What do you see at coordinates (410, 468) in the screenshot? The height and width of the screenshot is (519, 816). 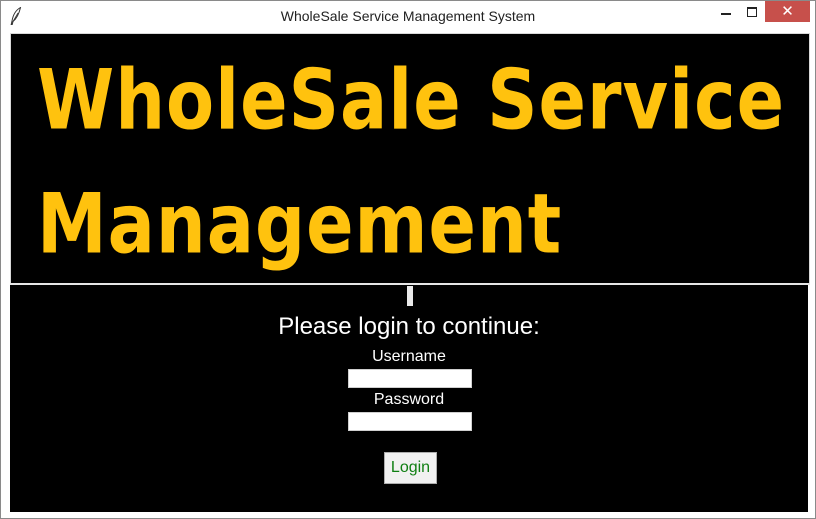 I see `login-button: Login` at bounding box center [410, 468].